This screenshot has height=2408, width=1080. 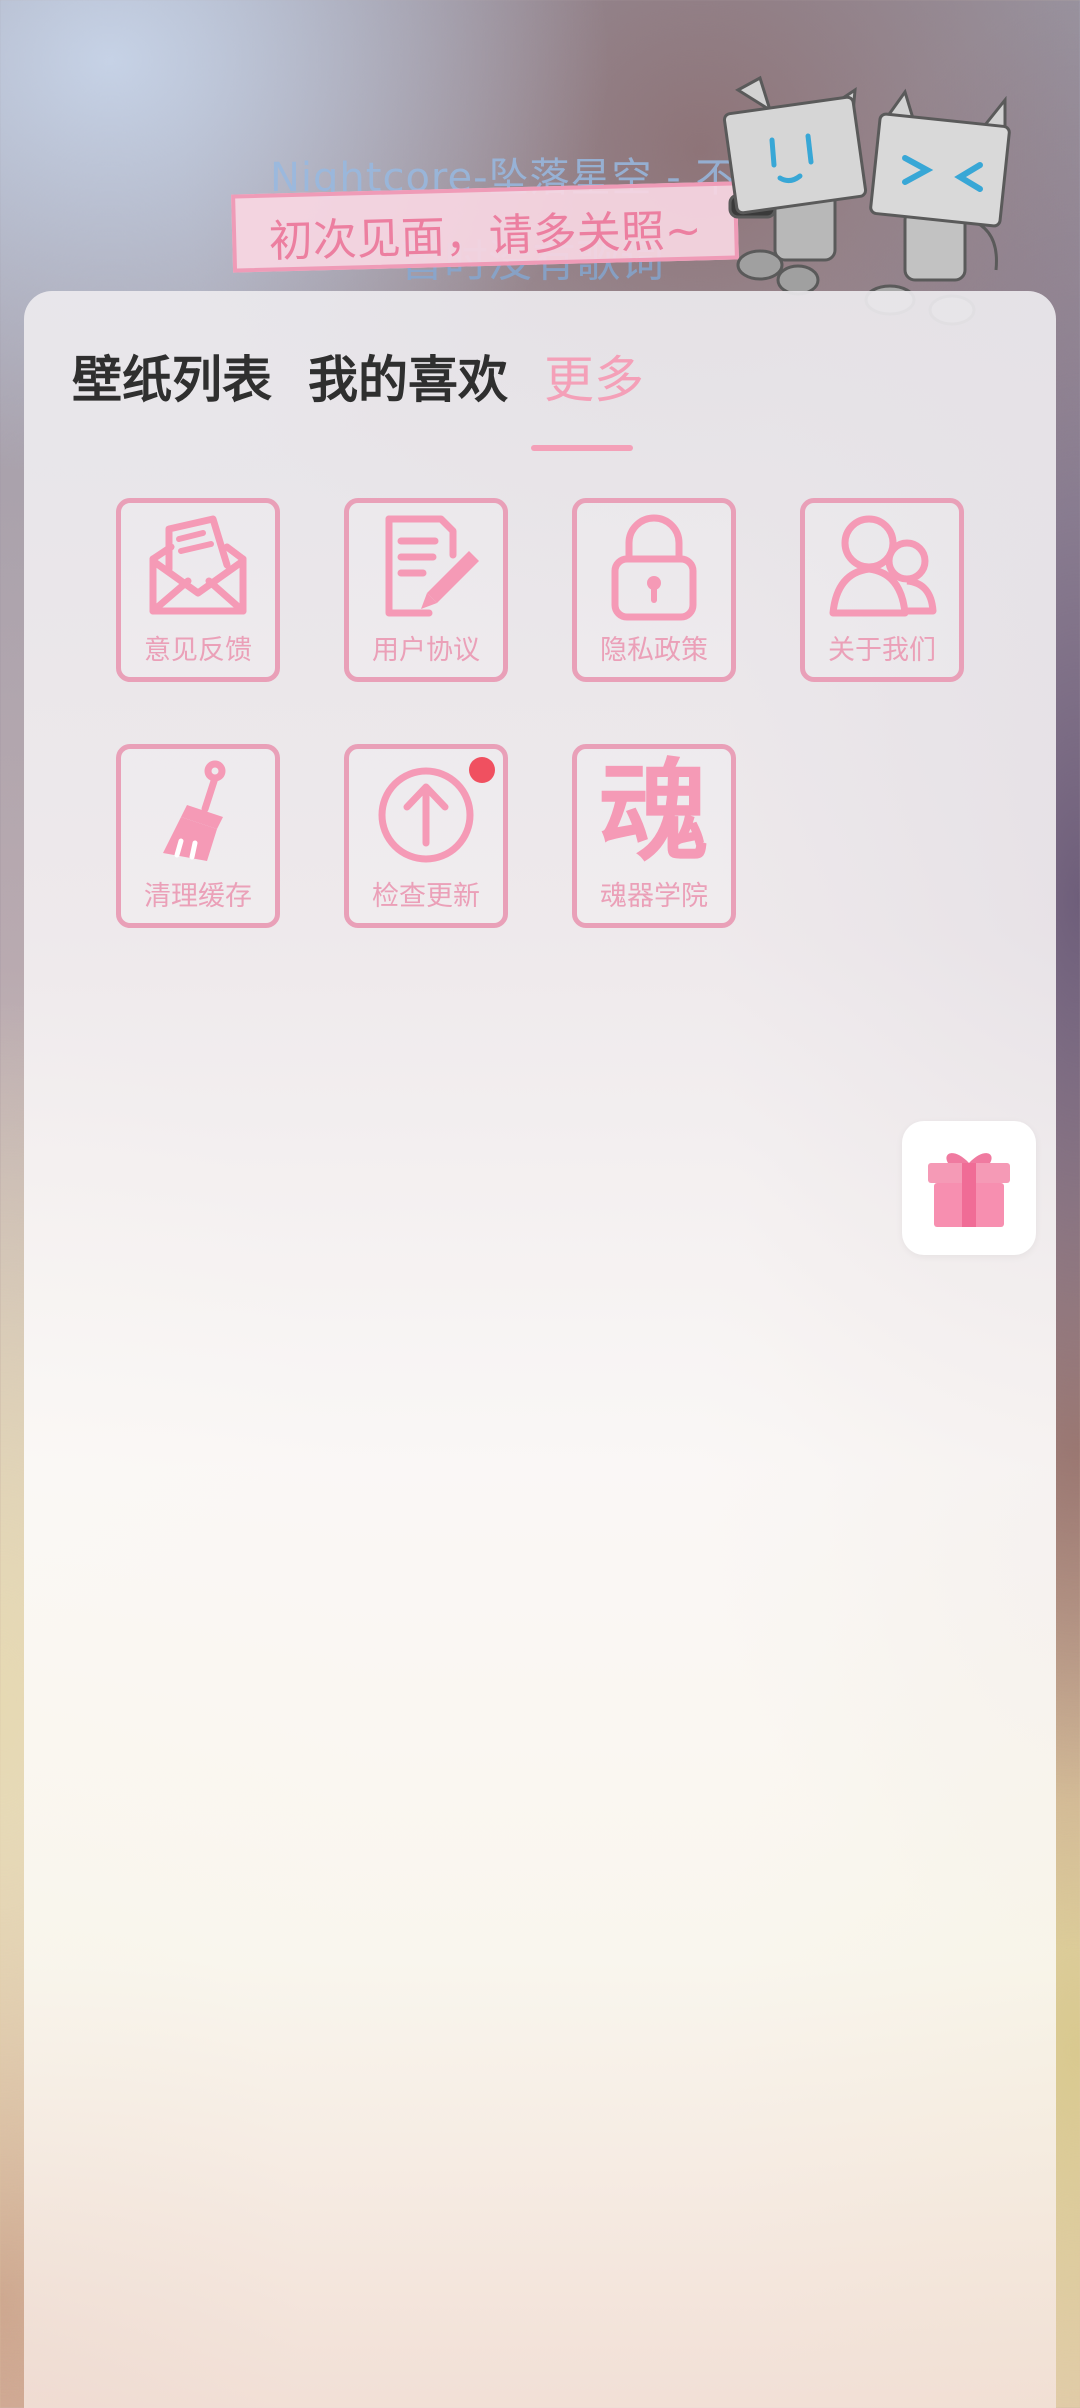 I want to click on about-us-label: 关于我们, so click(x=882, y=650).